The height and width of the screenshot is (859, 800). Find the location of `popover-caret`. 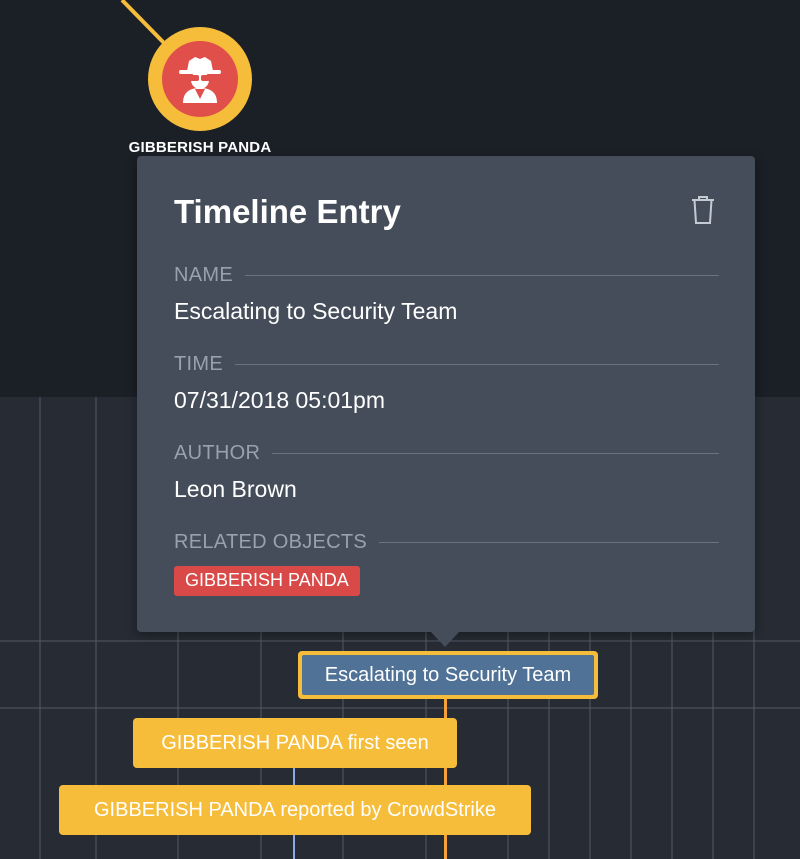

popover-caret is located at coordinates (445, 639).